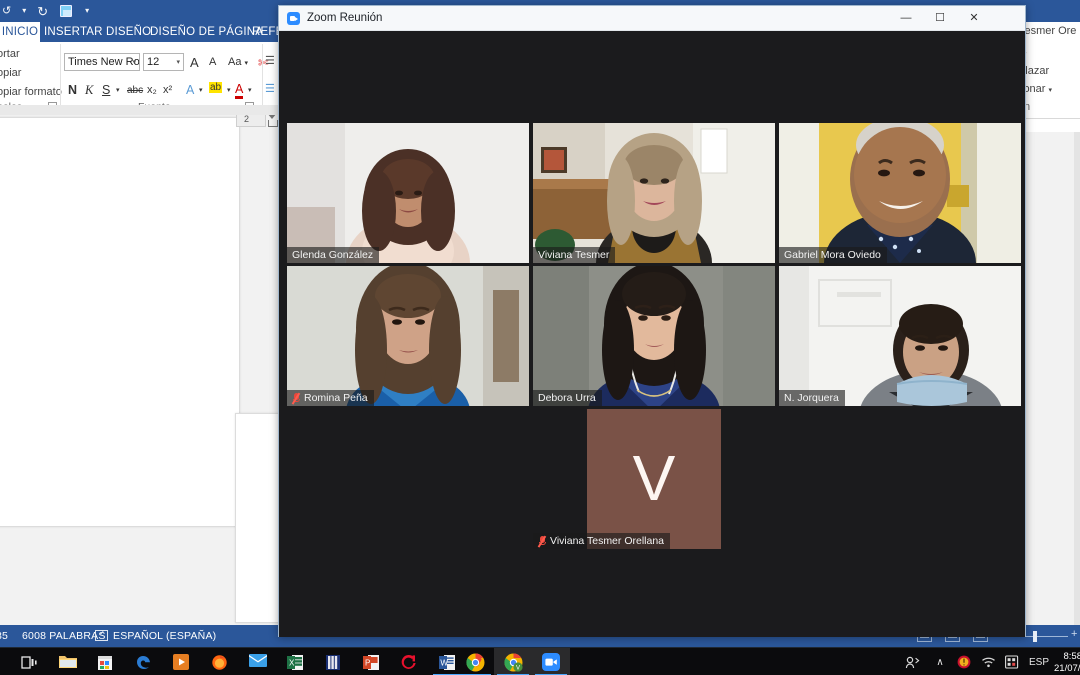  Describe the element at coordinates (444, 662) in the screenshot. I see `svg-text: W` at that location.